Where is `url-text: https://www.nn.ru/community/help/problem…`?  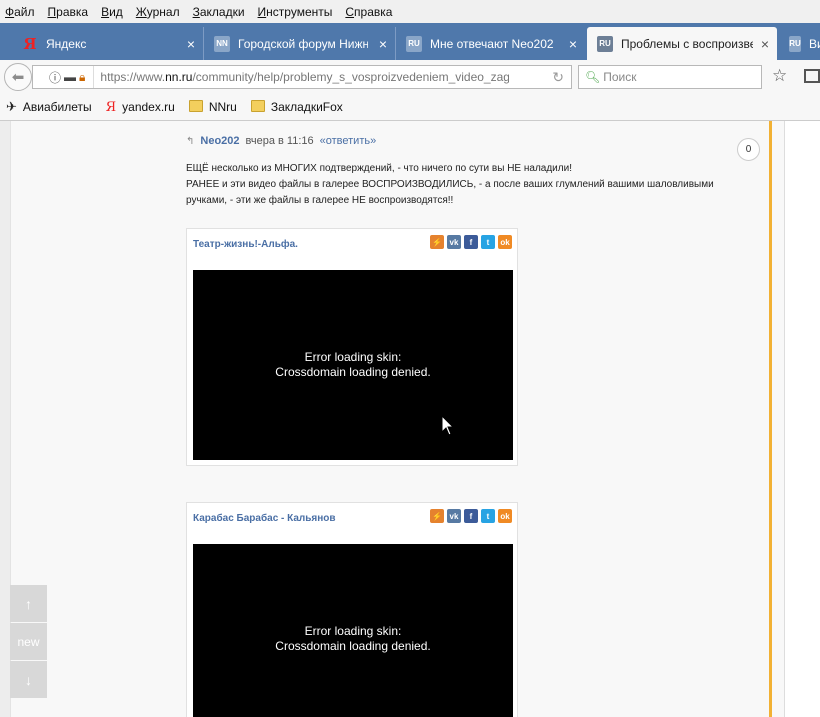
url-text: https://www.nn.ru/community/help/problem… is located at coordinates (301, 77).